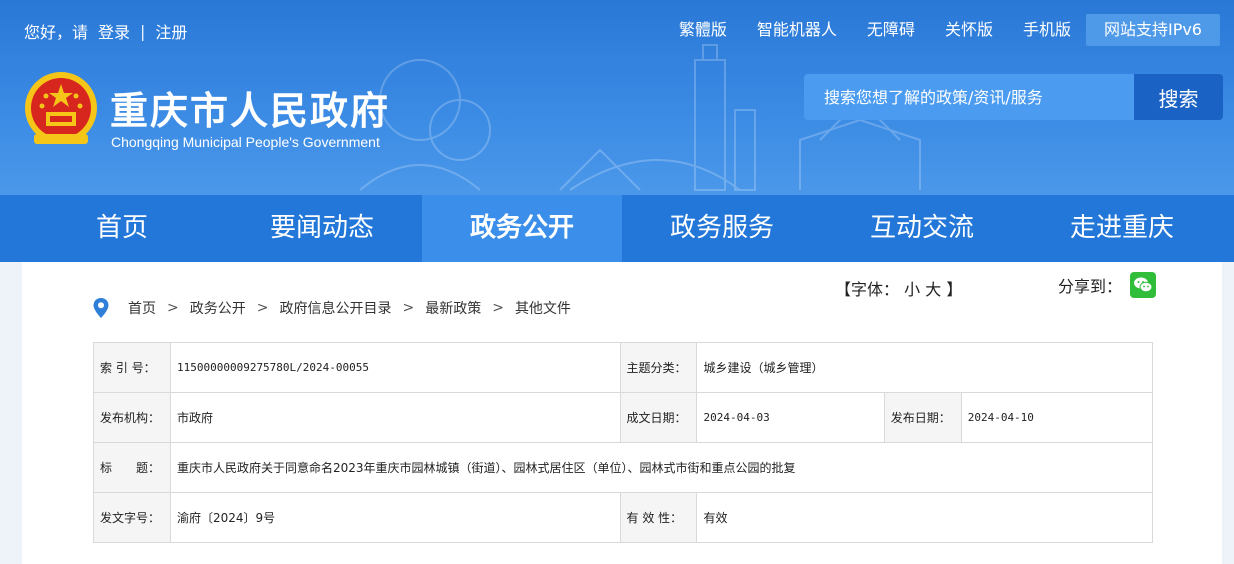  I want to click on breadcrumb-gov-affairs-open: 政务公开, so click(218, 308).